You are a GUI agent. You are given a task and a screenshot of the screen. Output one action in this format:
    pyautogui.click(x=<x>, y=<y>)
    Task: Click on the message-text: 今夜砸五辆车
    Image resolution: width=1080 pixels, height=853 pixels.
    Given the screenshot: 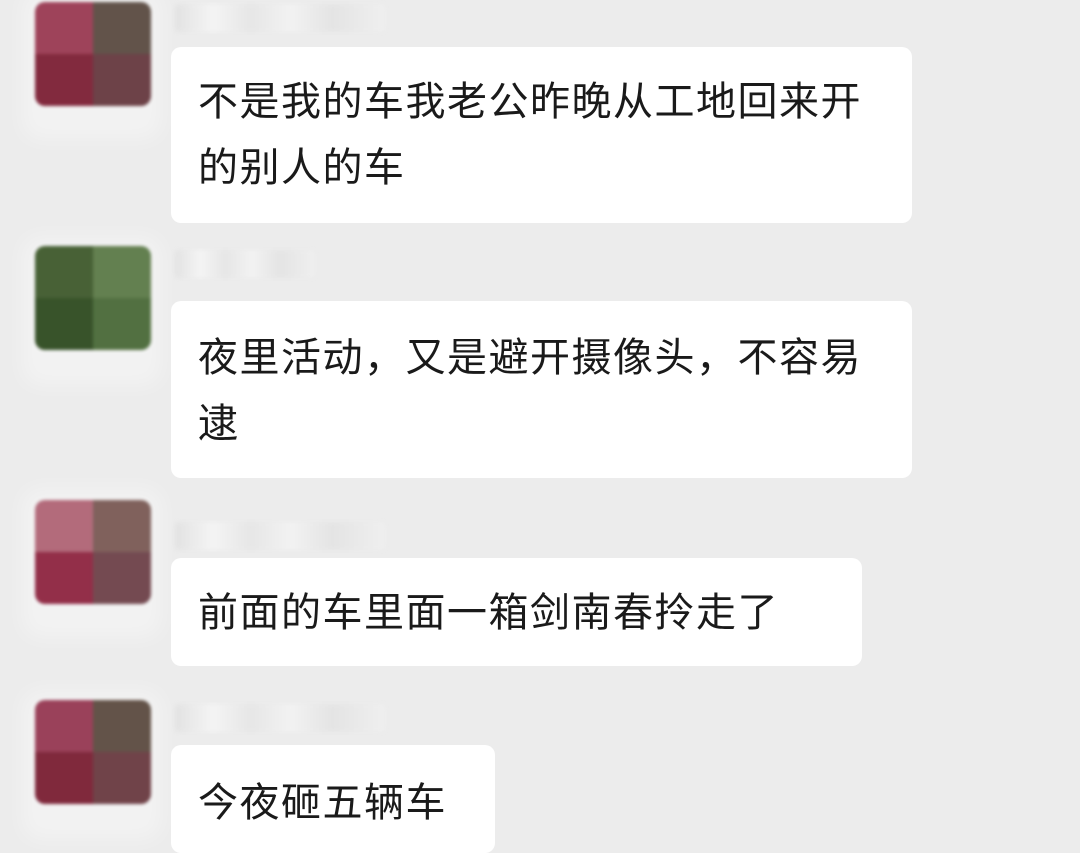 What is the action you would take?
    pyautogui.click(x=322, y=803)
    